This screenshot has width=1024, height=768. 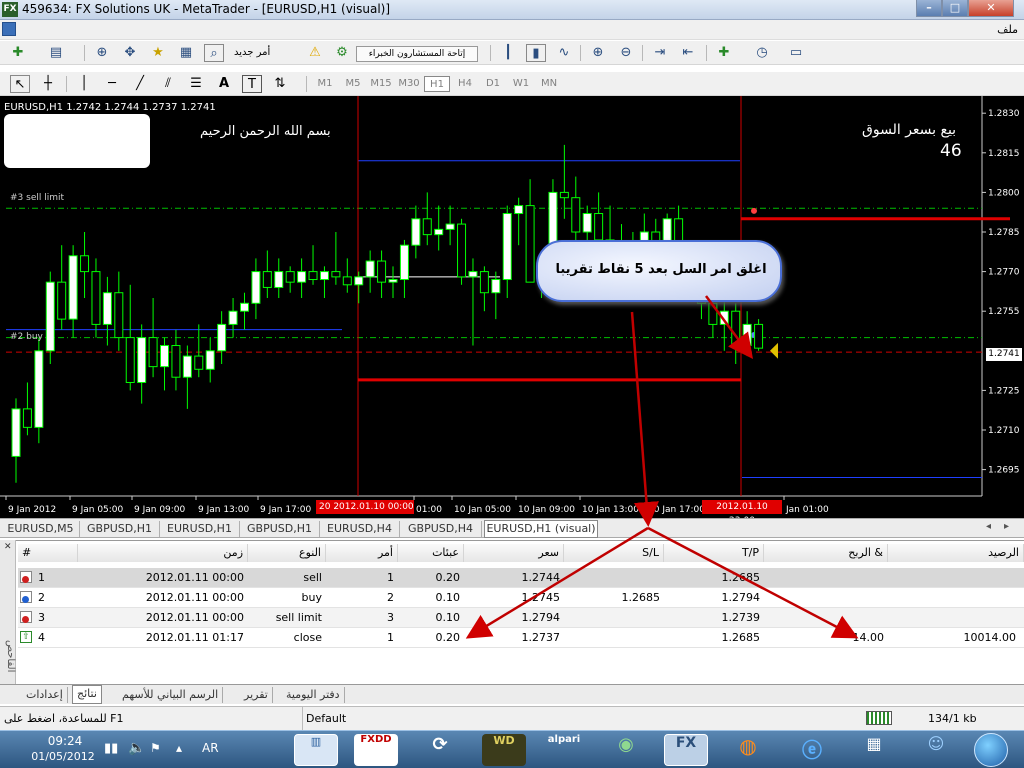 What do you see at coordinates (626, 750) in the screenshot?
I see `taskbar-app-globe: ◉` at bounding box center [626, 750].